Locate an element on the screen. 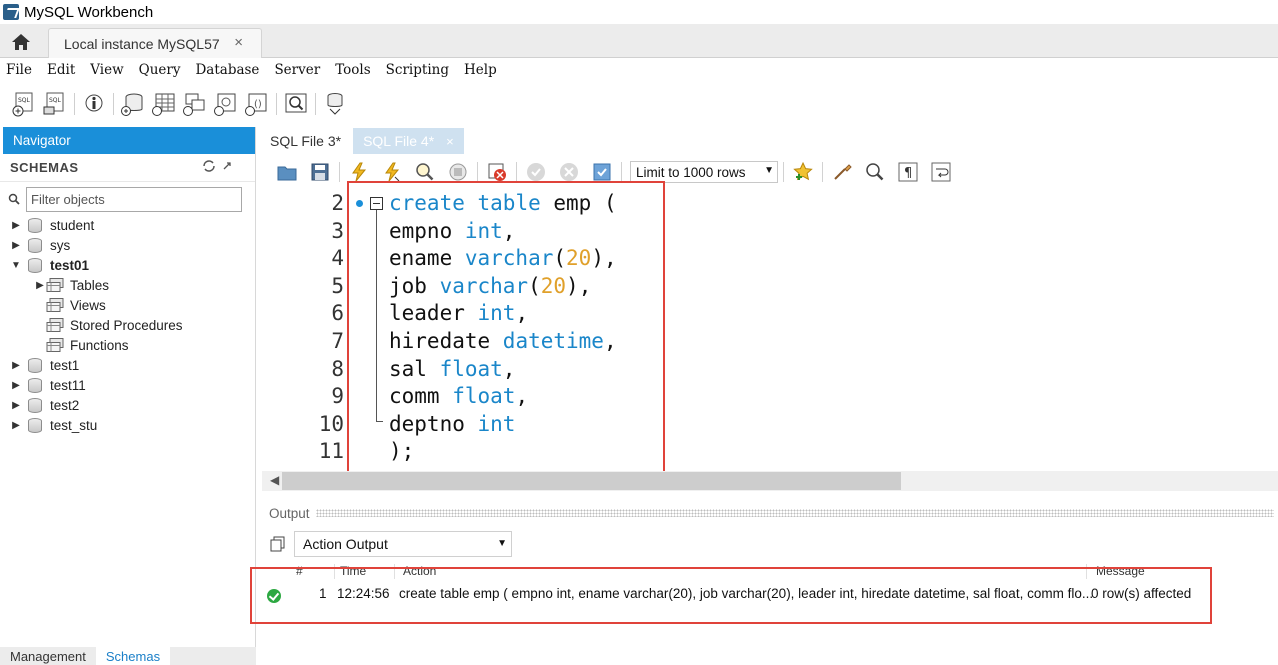  execute-icon is located at coordinates (359, 172).